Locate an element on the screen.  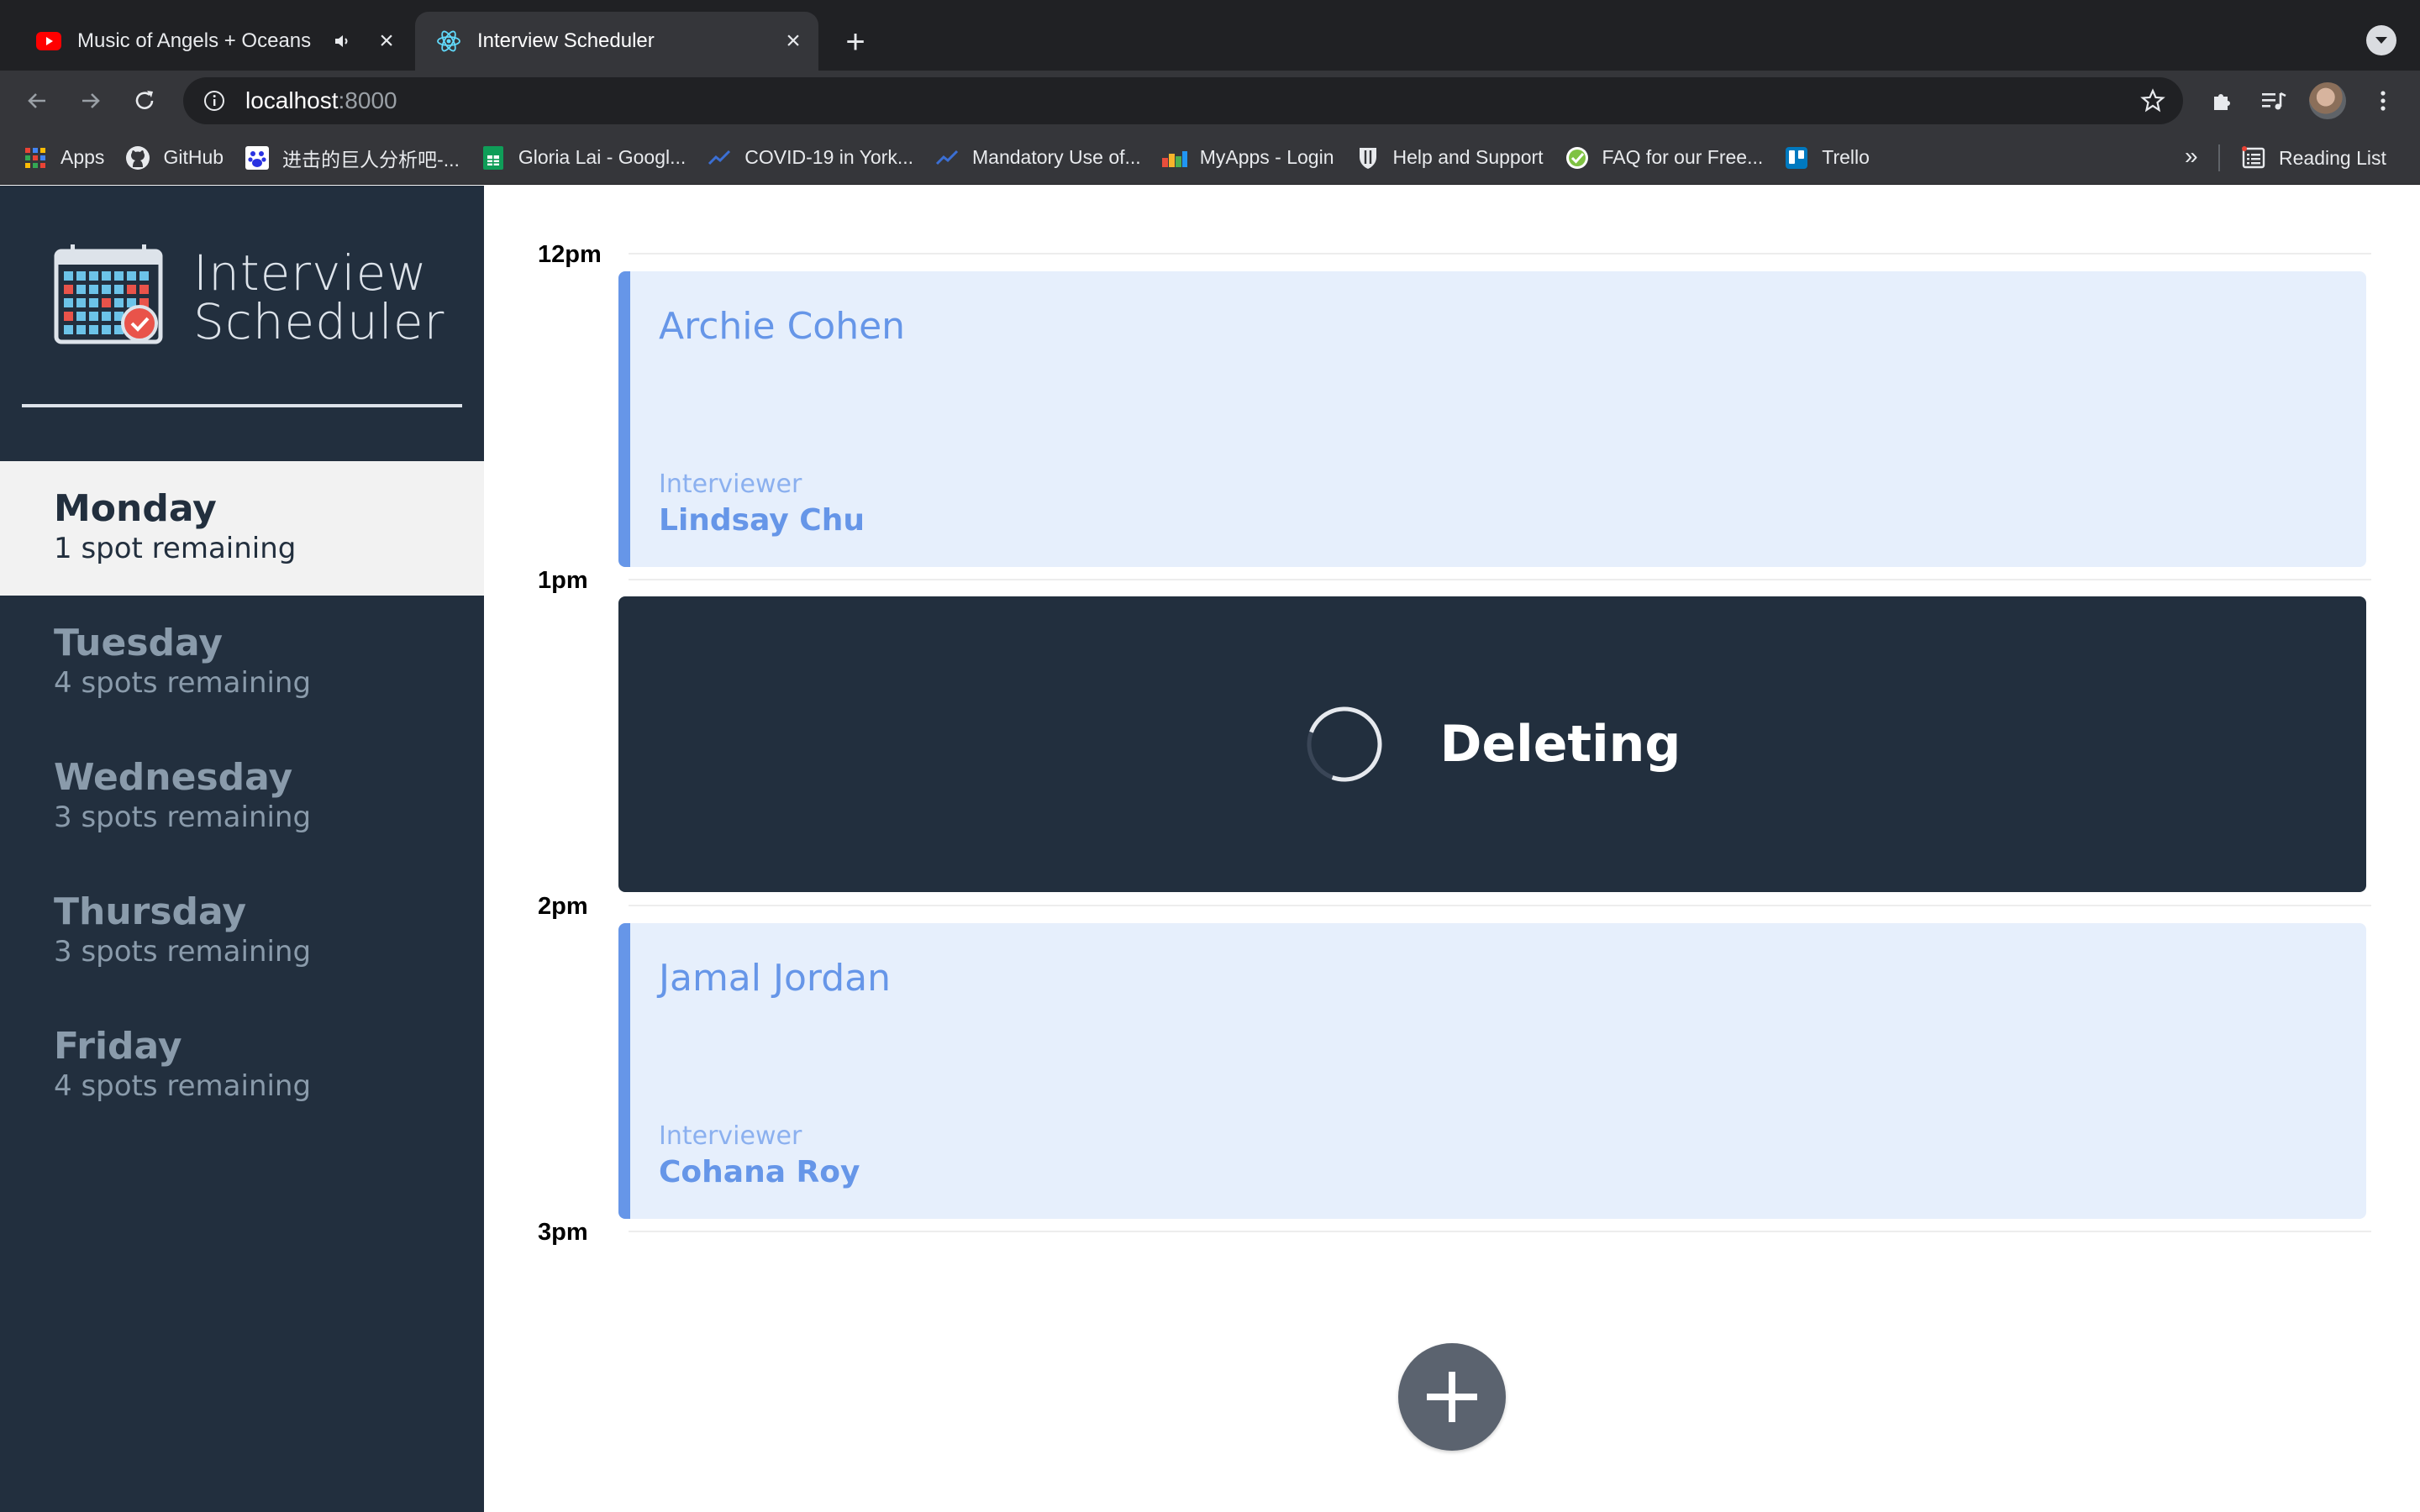
tab-interview-scheduler: Interview Scheduler × is located at coordinates (616, 41).